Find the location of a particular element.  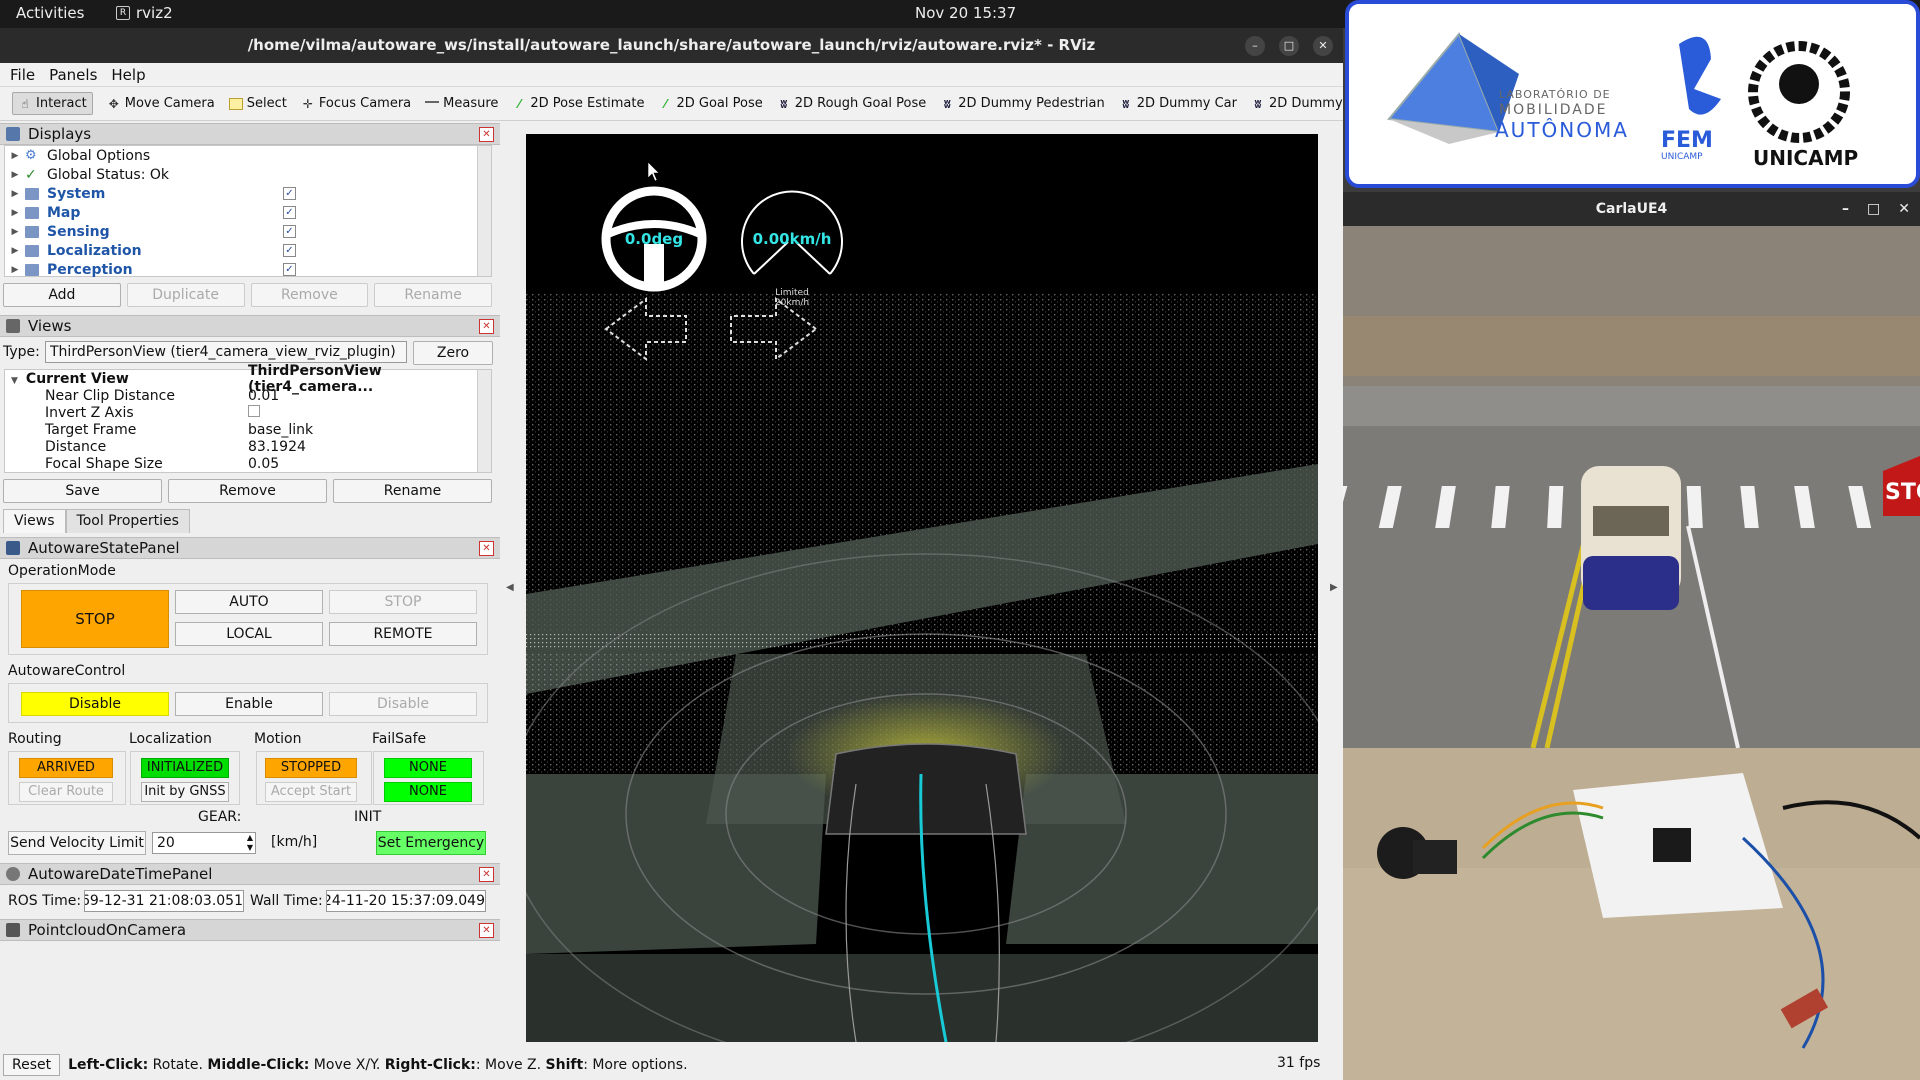

invert-z-checkbox is located at coordinates (369, 412).